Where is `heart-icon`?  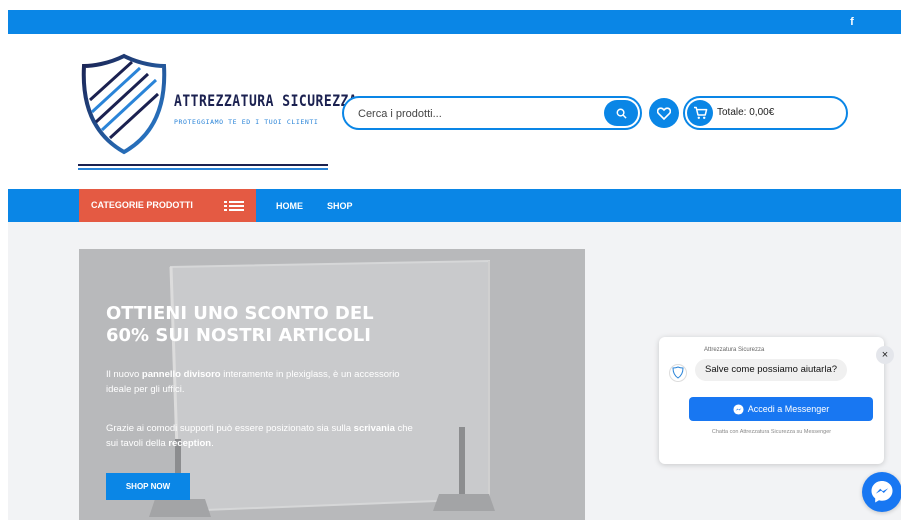 heart-icon is located at coordinates (664, 113).